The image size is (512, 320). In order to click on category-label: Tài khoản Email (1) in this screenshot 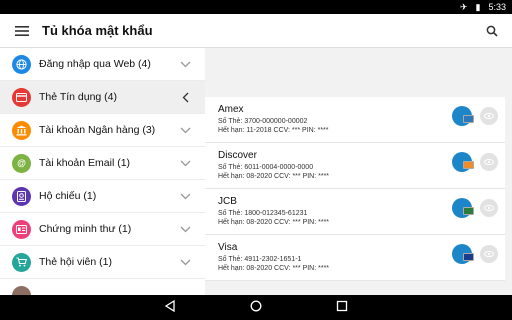, I will do `click(85, 163)`.